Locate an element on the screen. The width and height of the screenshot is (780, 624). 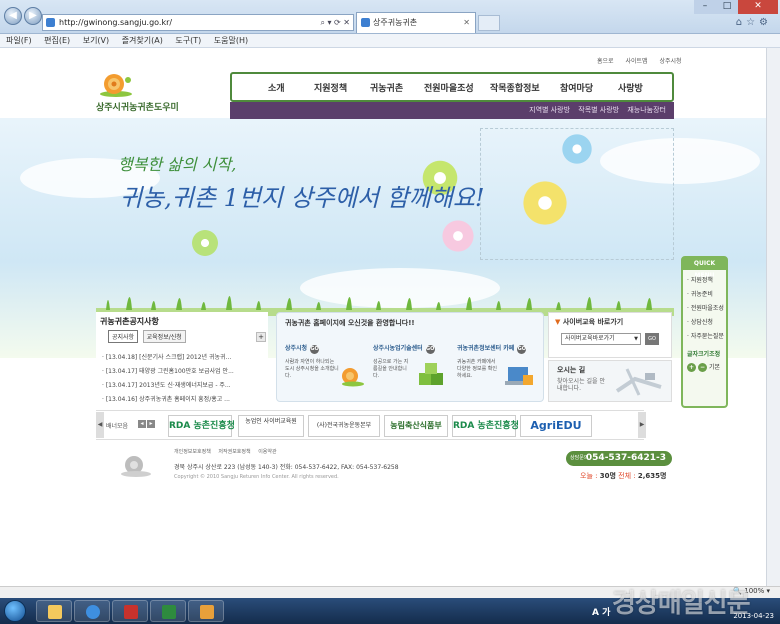
vertical-scrollbar is located at coordinates (773, 318).